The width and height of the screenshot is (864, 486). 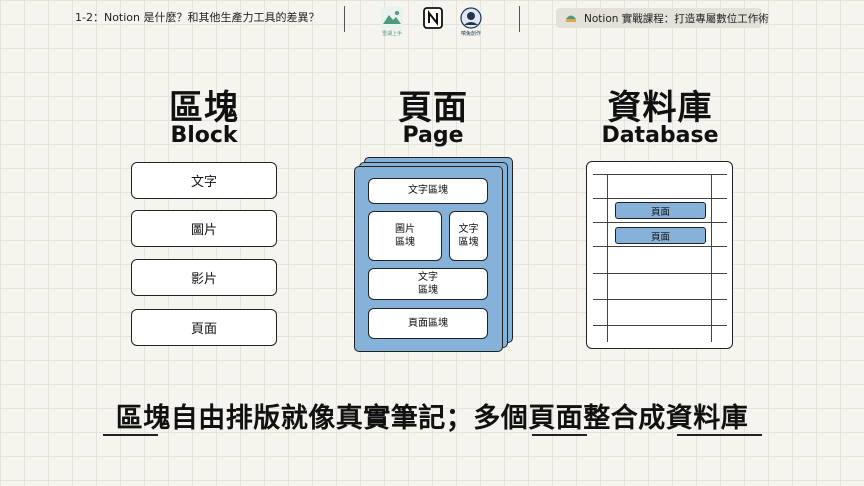 I want to click on database-table: 頁面 頁面, so click(x=659, y=255).